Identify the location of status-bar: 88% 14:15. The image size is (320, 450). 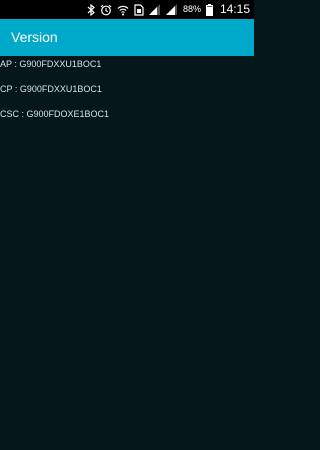
(127, 9).